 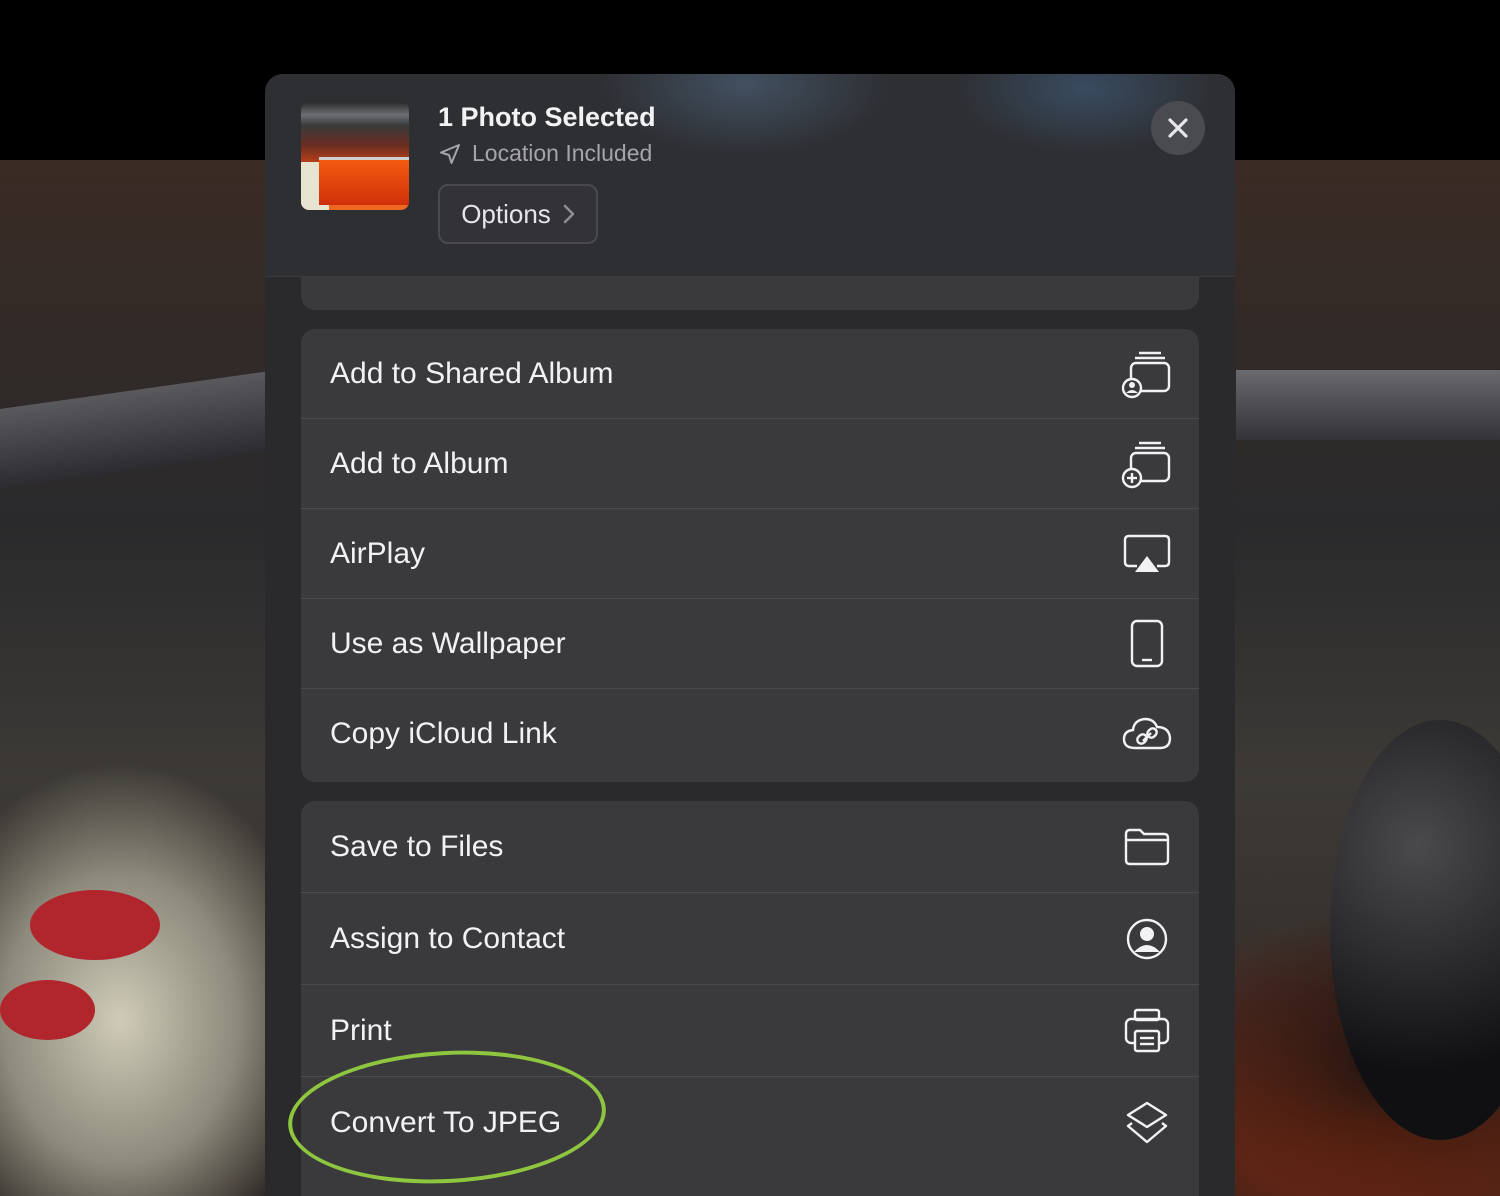 What do you see at coordinates (448, 938) in the screenshot?
I see `action-label: Assign to Contact` at bounding box center [448, 938].